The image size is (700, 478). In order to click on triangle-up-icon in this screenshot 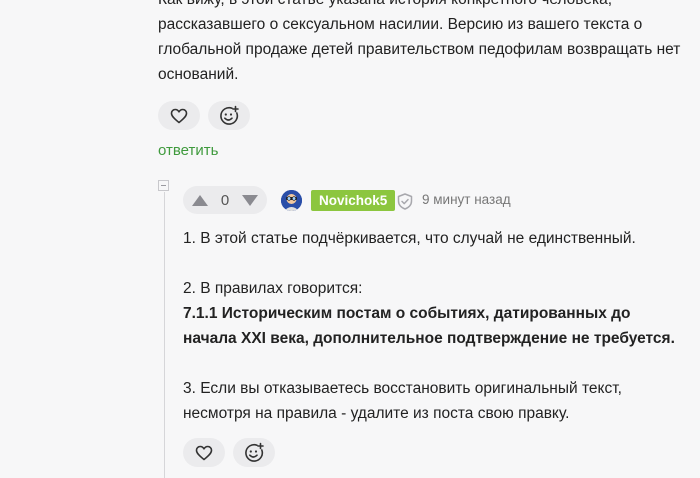, I will do `click(200, 200)`.